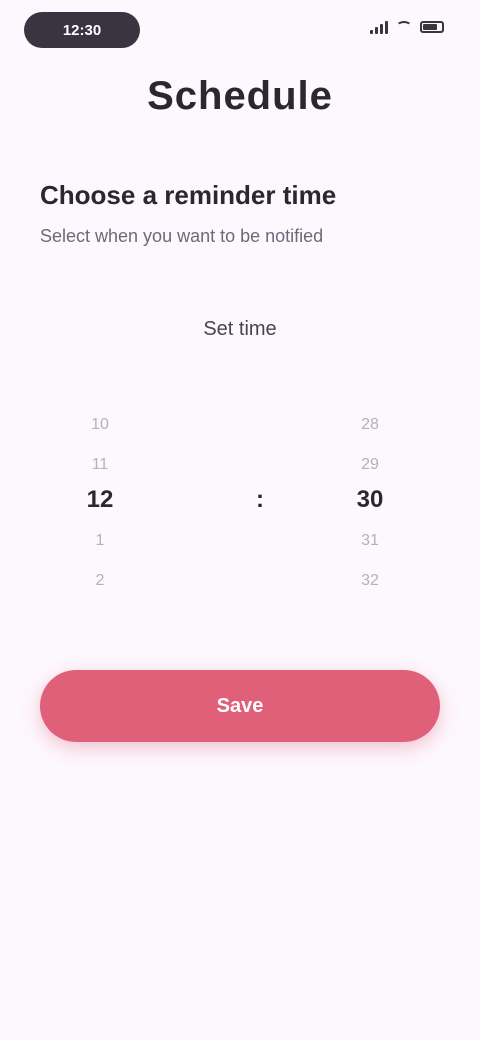 Image resolution: width=480 pixels, height=1040 pixels. Describe the element at coordinates (370, 465) in the screenshot. I see `picker-item: 29` at that location.